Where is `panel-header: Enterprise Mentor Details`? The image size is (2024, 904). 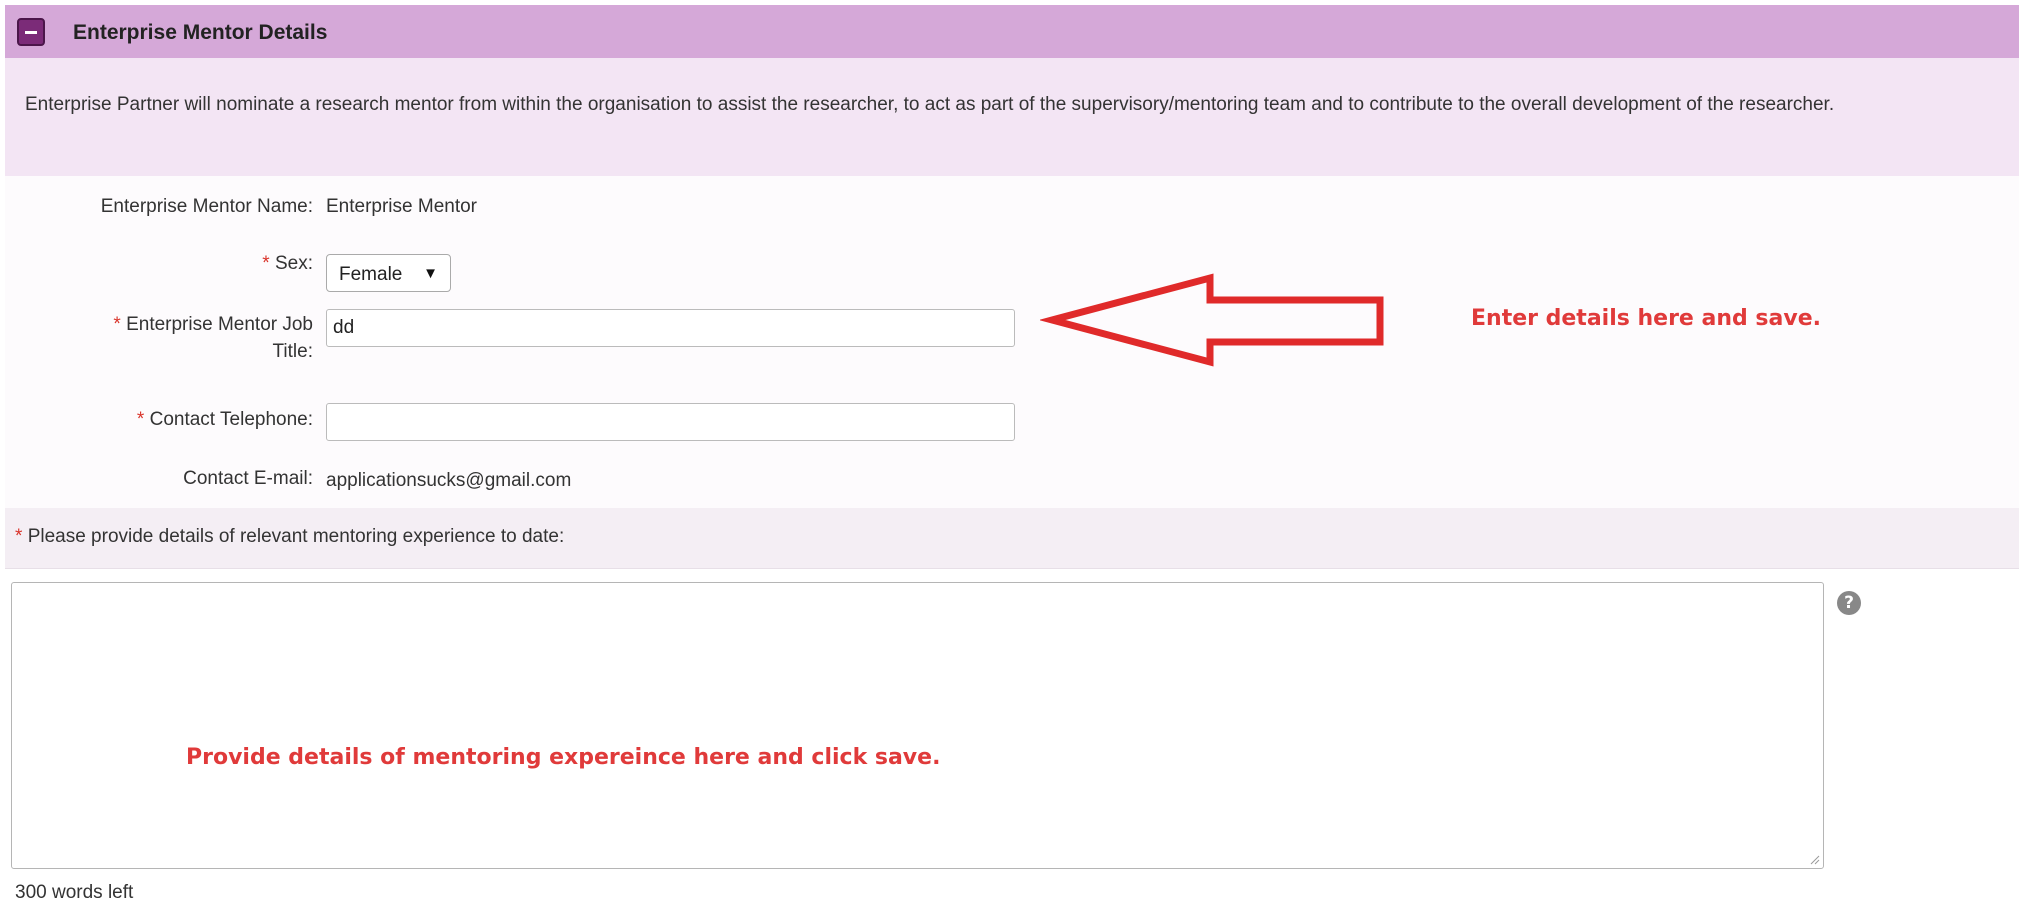 panel-header: Enterprise Mentor Details is located at coordinates (1012, 31).